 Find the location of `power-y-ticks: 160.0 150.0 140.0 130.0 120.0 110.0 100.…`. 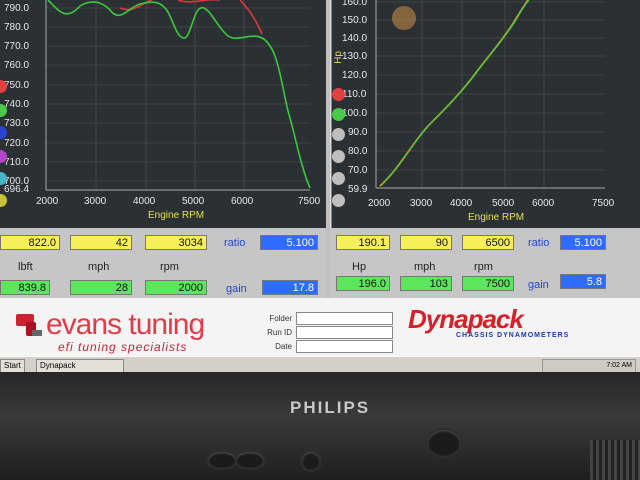

power-y-ticks: 160.0 150.0 140.0 130.0 120.0 110.0 100.… is located at coordinates (355, 97).